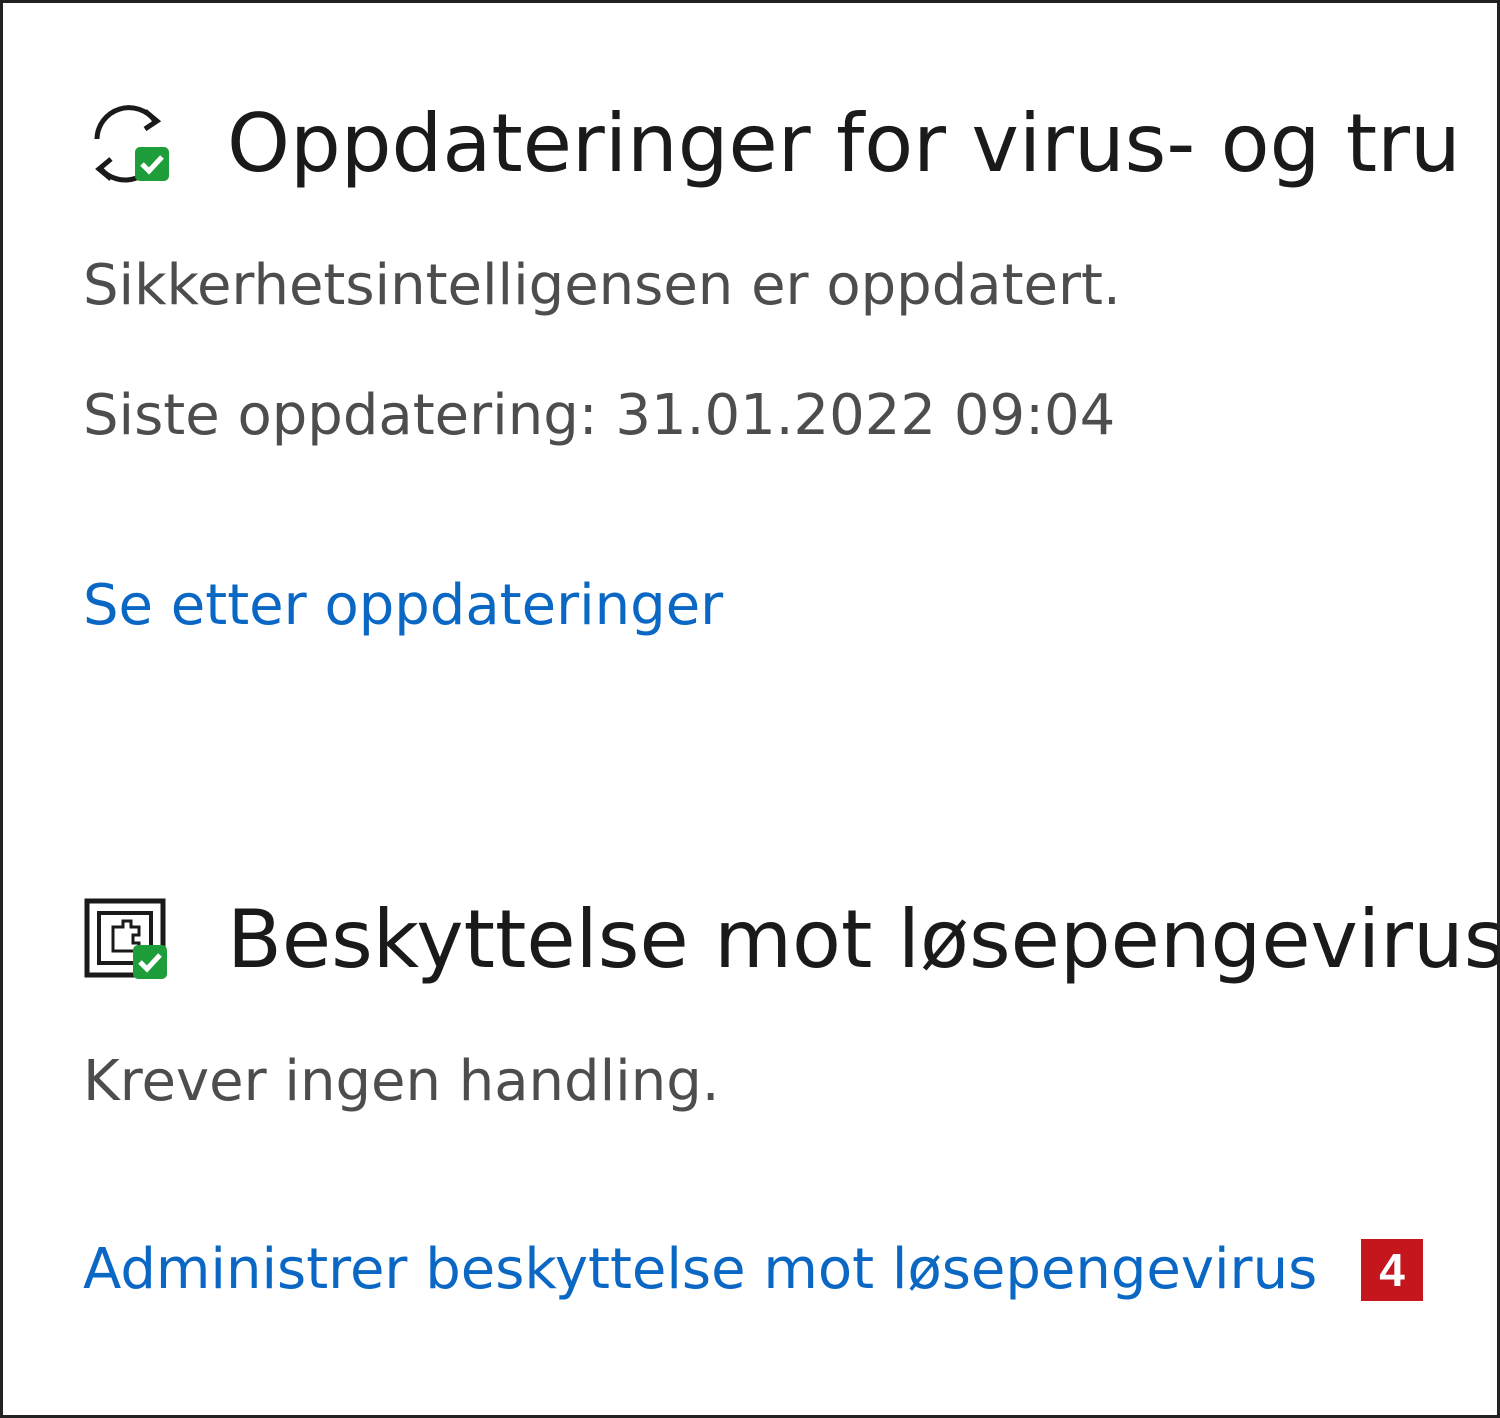 This screenshot has height=1418, width=1500. What do you see at coordinates (1392, 1270) in the screenshot?
I see `callout-badge: 4` at bounding box center [1392, 1270].